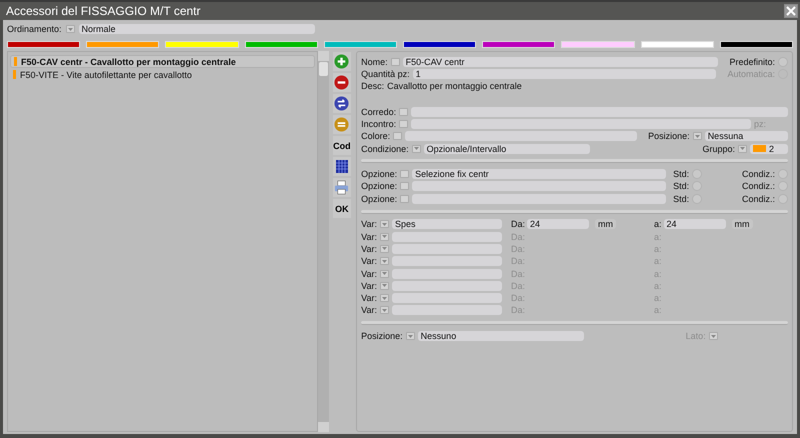 This screenshot has height=438, width=800. I want to click on color-field, so click(521, 136).